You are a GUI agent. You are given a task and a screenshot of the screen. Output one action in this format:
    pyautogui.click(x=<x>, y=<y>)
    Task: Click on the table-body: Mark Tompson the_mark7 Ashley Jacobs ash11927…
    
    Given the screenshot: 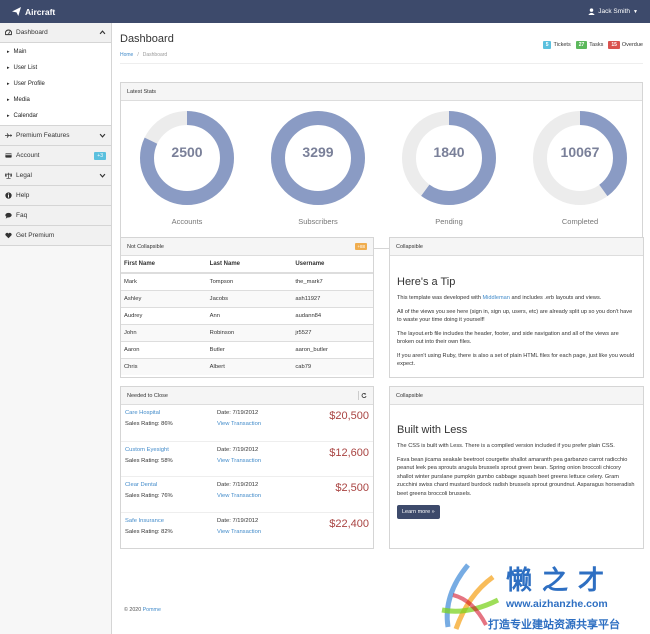 What is the action you would take?
    pyautogui.click(x=247, y=323)
    